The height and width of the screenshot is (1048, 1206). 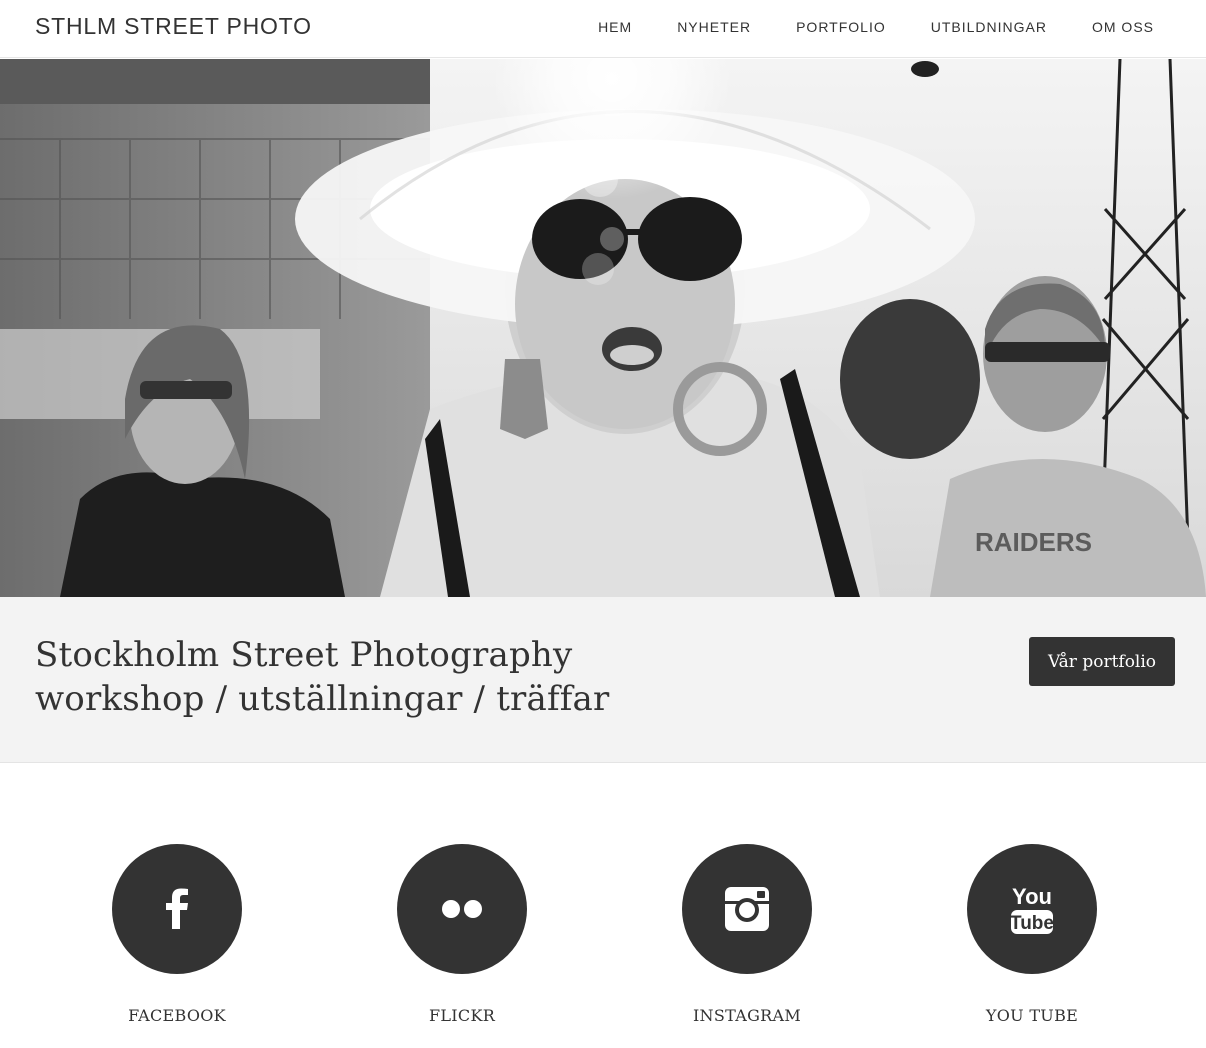 I want to click on nav-item-utbildningar: UTBILDNINGAR, so click(x=989, y=27).